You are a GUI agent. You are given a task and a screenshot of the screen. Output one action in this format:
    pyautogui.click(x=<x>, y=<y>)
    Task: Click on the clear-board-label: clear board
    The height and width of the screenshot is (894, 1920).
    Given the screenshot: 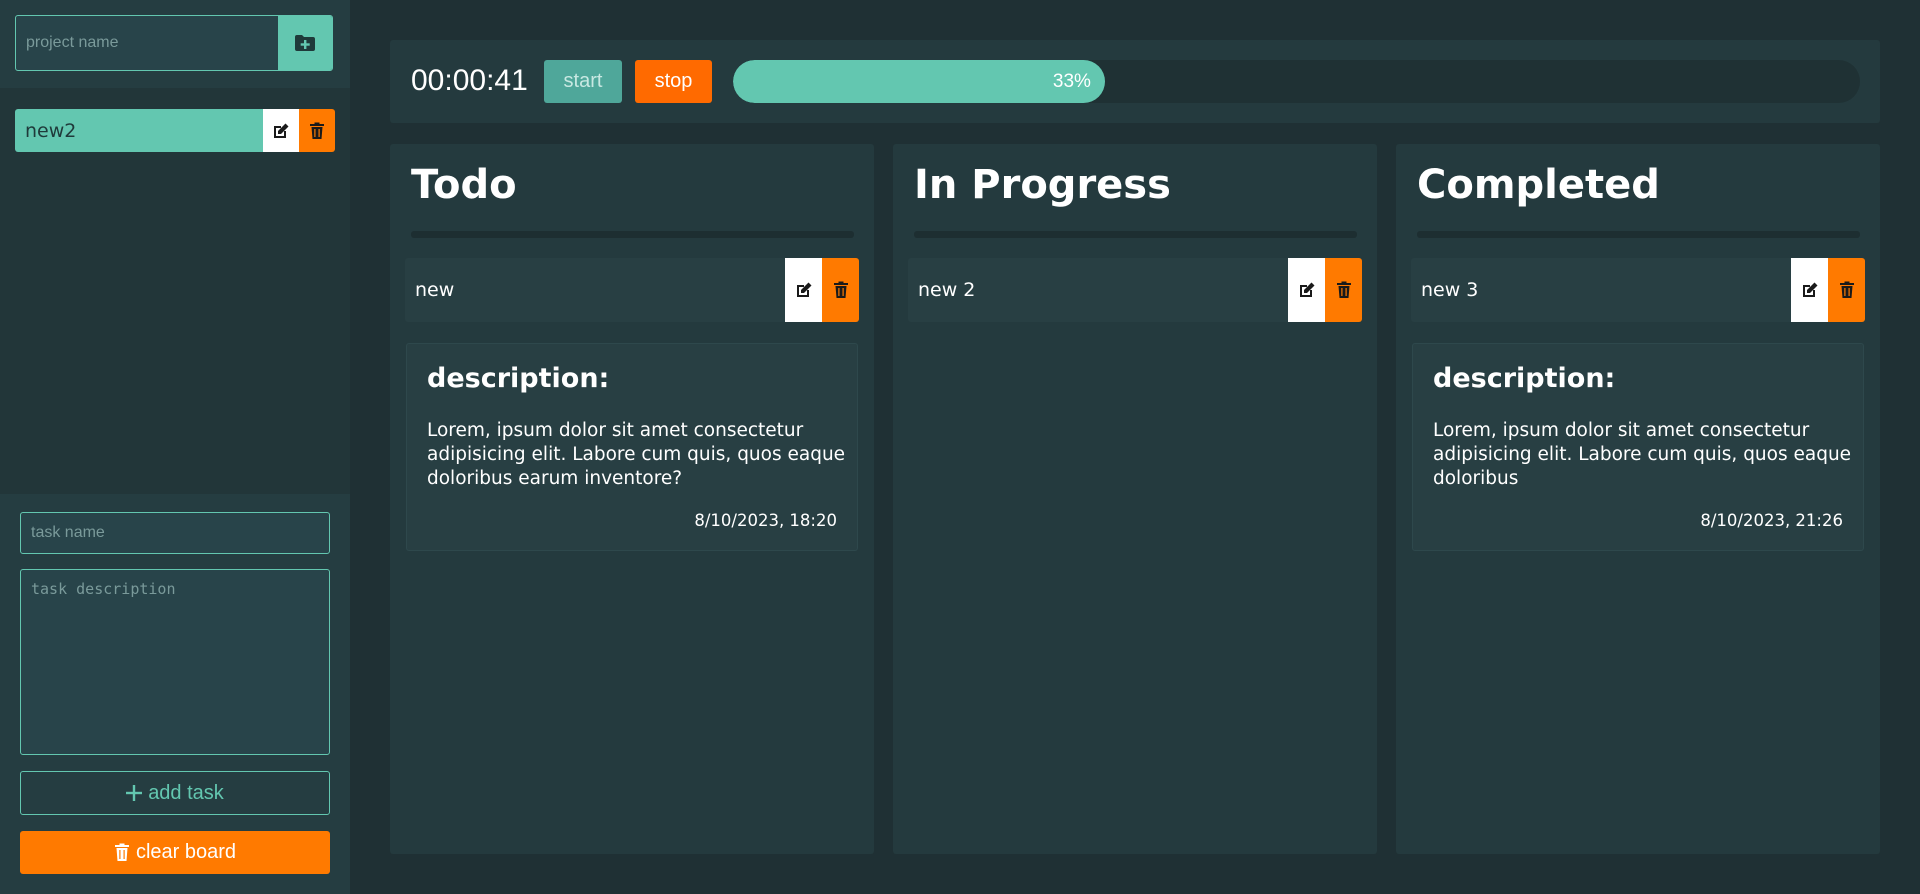 What is the action you would take?
    pyautogui.click(x=186, y=852)
    